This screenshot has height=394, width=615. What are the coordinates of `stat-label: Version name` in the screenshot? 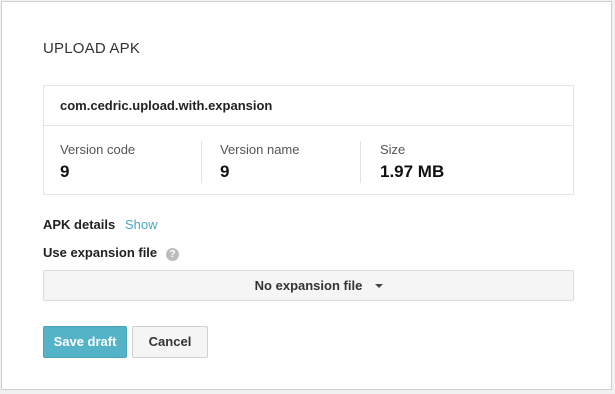 It's located at (260, 149).